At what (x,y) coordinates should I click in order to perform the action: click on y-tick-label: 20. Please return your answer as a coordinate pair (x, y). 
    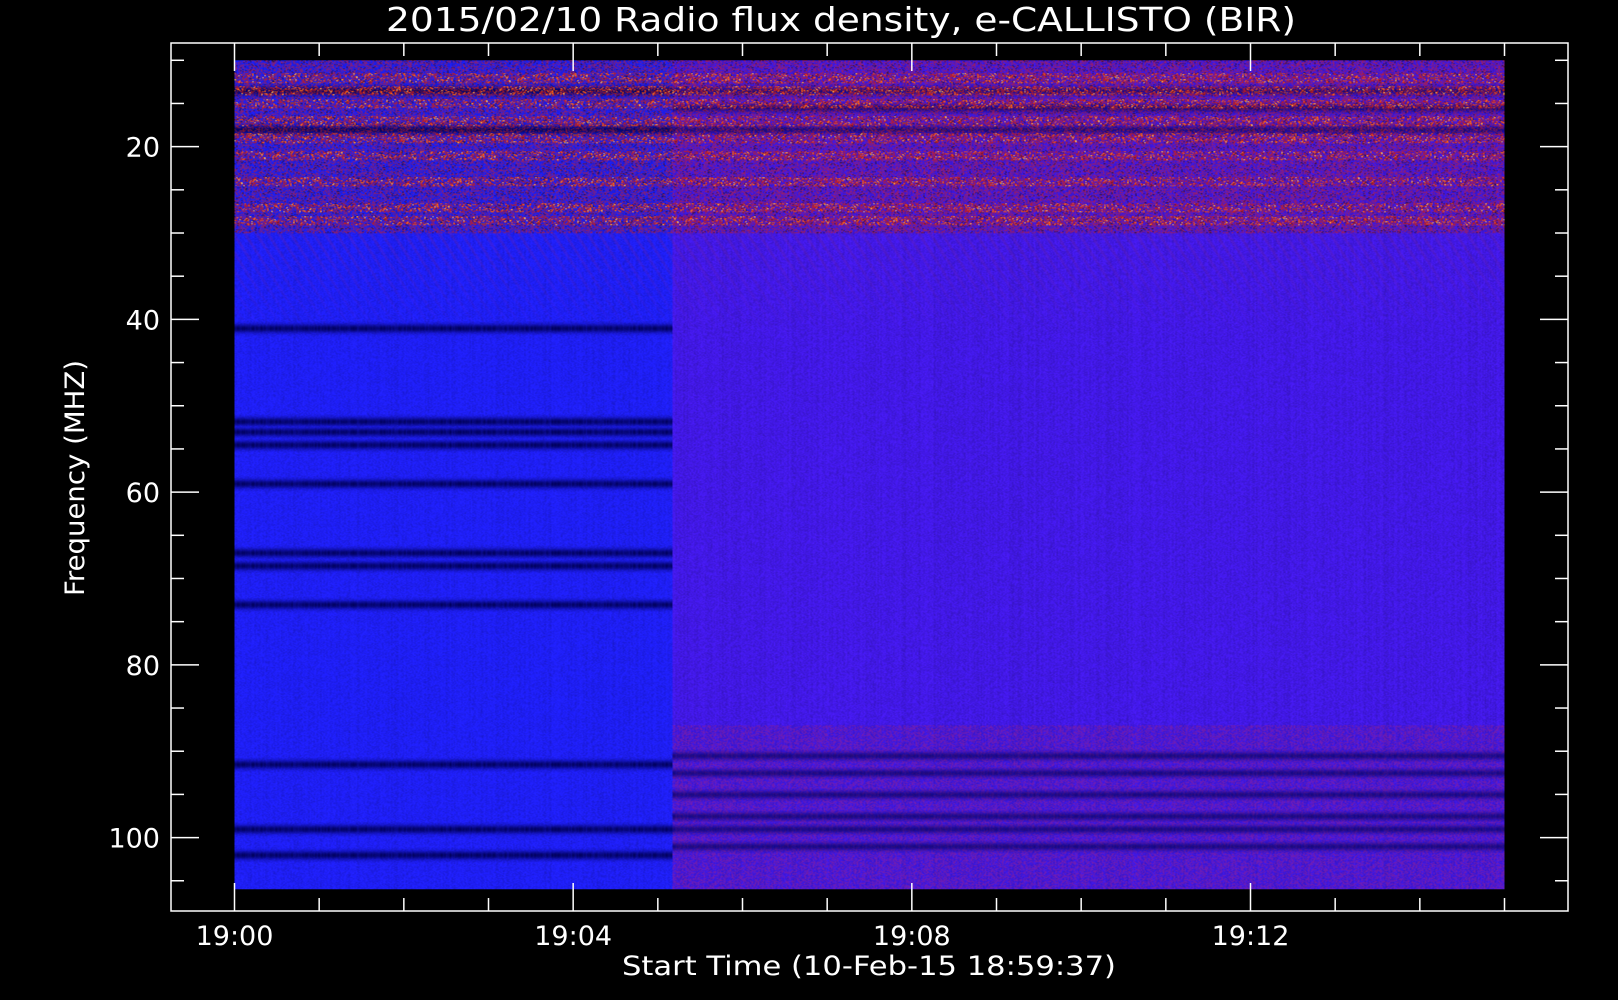
    Looking at the image, I should click on (143, 148).